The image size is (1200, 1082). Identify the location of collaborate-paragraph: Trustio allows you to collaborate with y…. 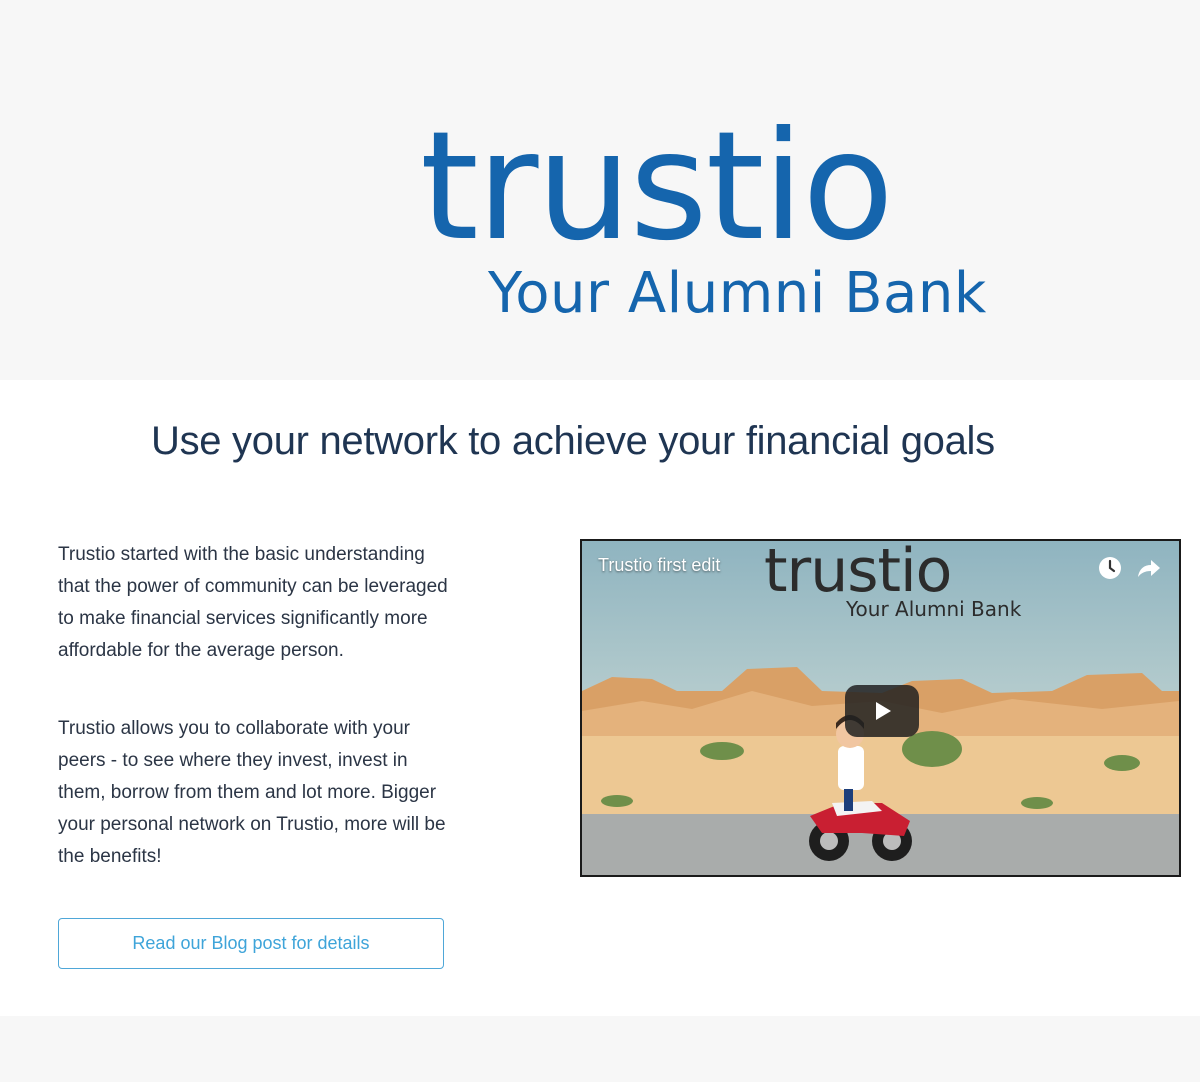
(252, 792).